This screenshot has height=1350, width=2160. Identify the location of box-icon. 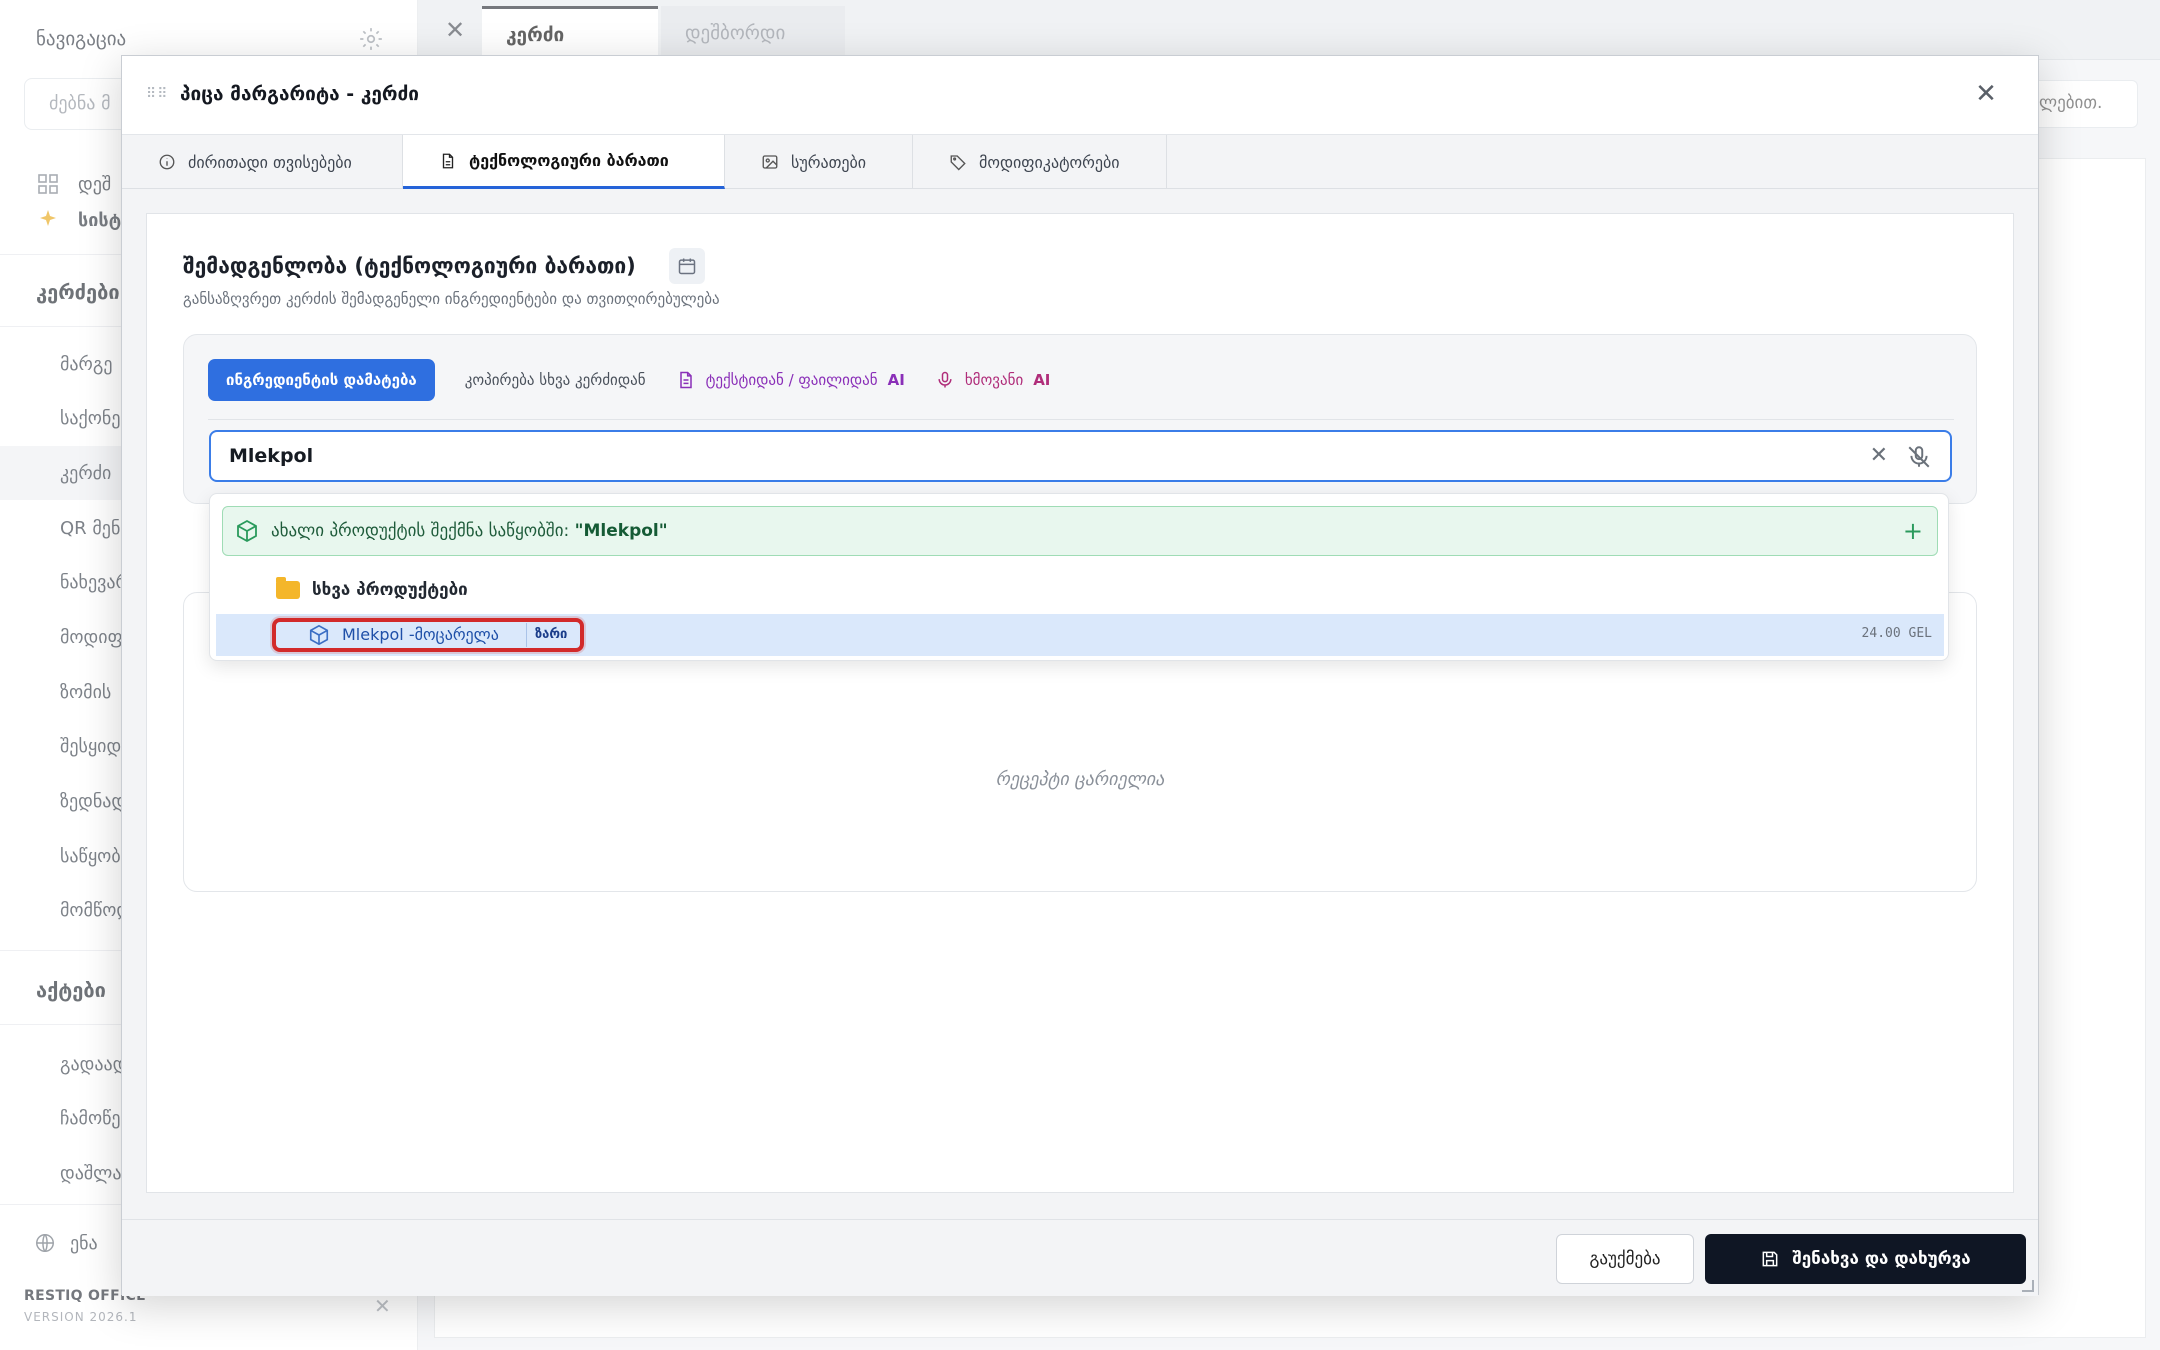
(319, 635).